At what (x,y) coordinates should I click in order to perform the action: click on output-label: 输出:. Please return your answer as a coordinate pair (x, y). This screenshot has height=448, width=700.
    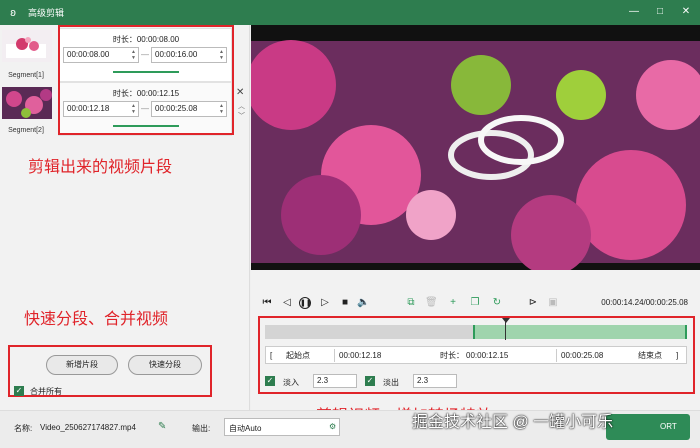
    Looking at the image, I should click on (201, 428).